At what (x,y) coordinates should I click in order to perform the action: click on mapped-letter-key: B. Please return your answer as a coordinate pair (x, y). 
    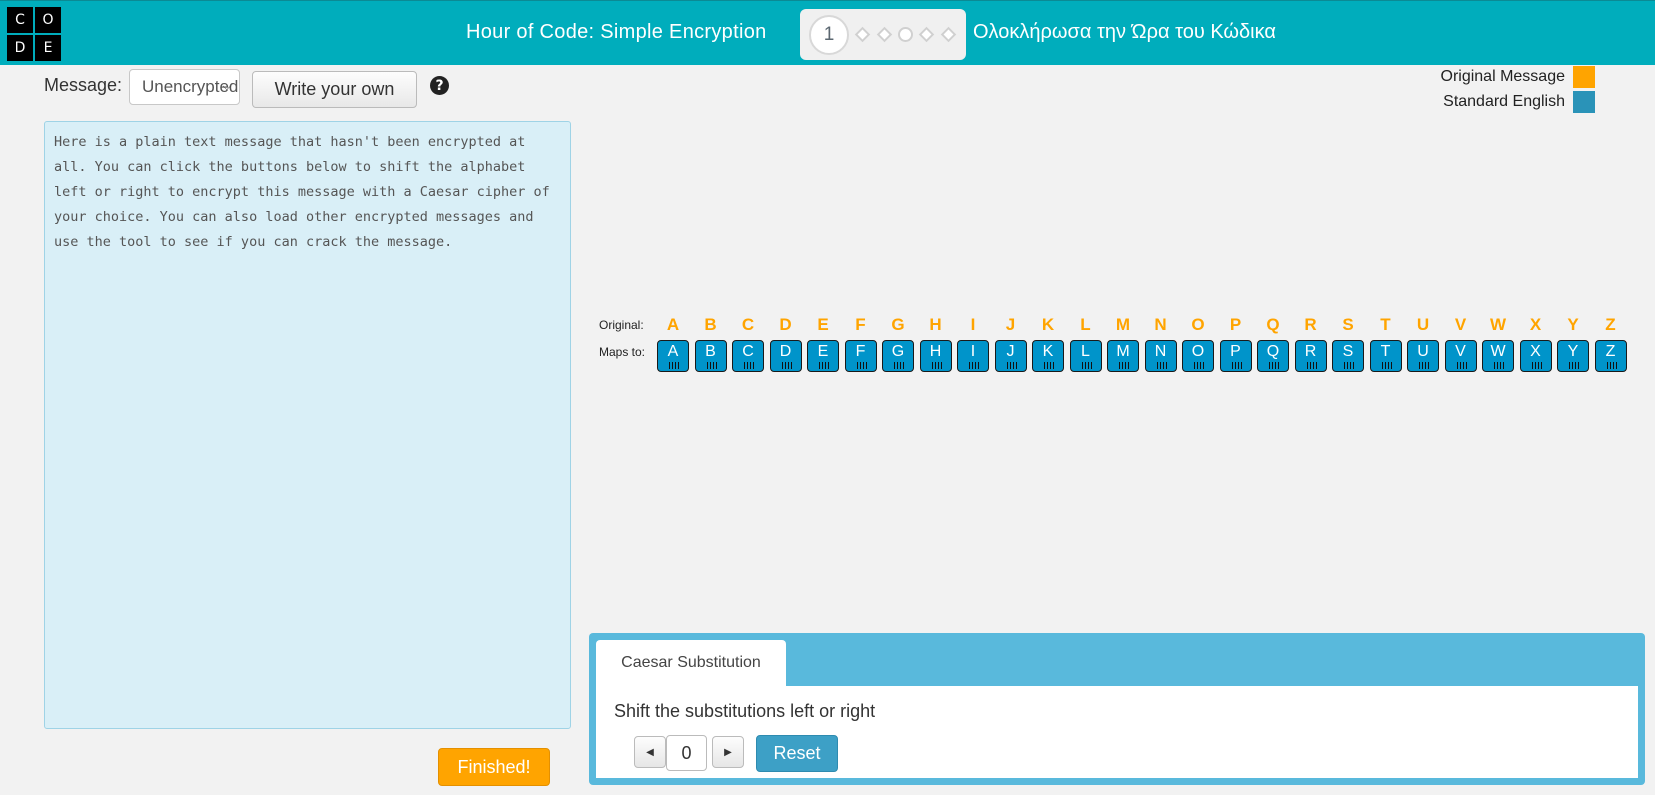
    Looking at the image, I should click on (710, 356).